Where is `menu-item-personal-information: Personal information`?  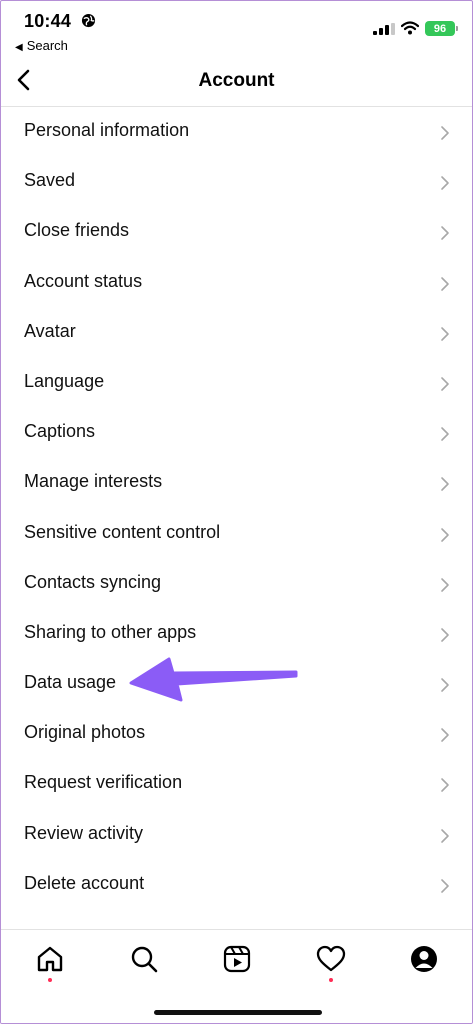 menu-item-personal-information: Personal information is located at coordinates (236, 132).